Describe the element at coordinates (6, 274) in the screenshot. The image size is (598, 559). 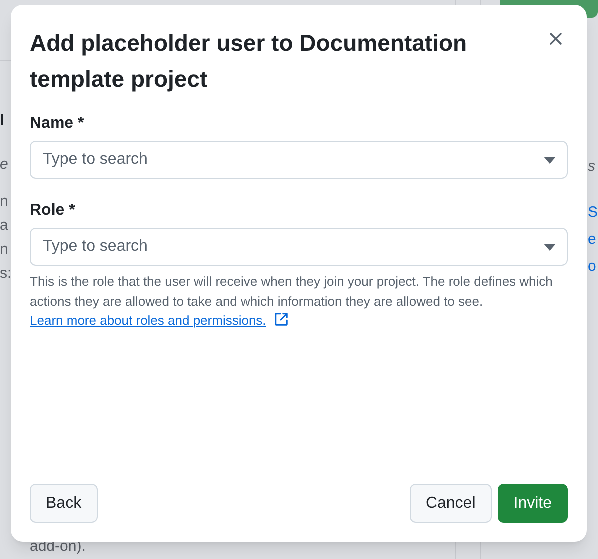
I see `text-fragment: s:` at that location.